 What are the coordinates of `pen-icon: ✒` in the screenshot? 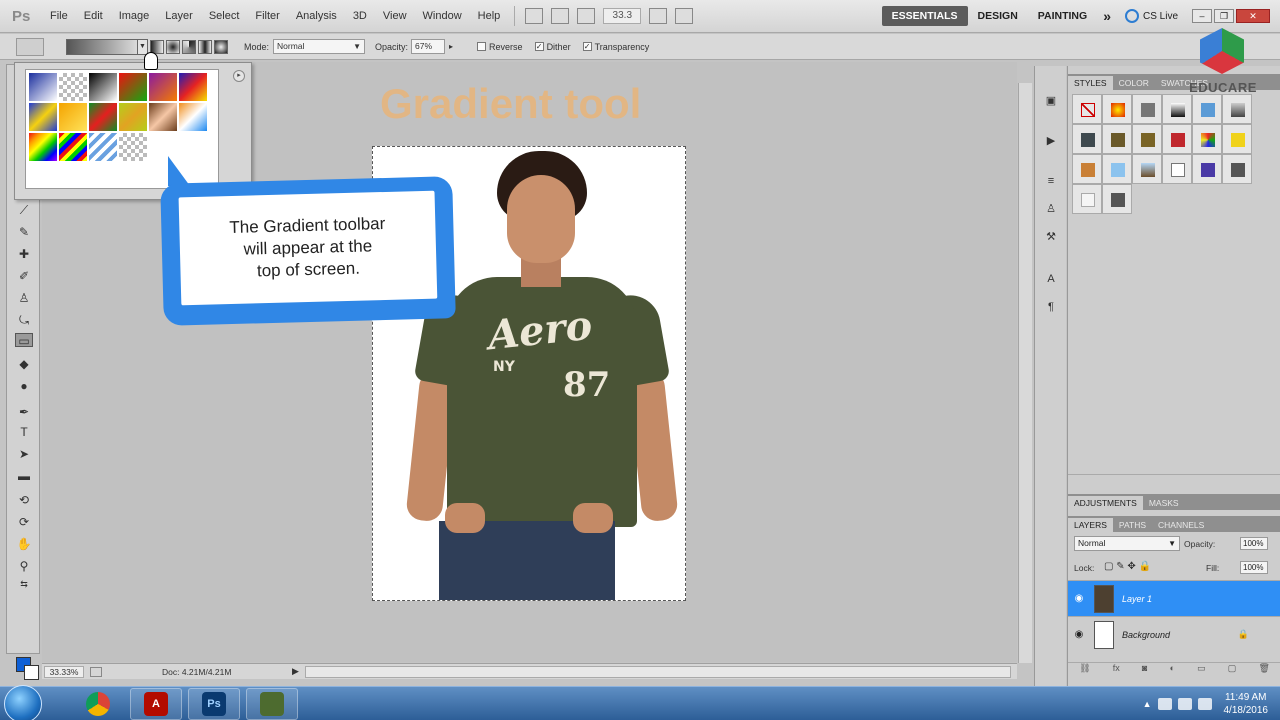 It's located at (24, 412).